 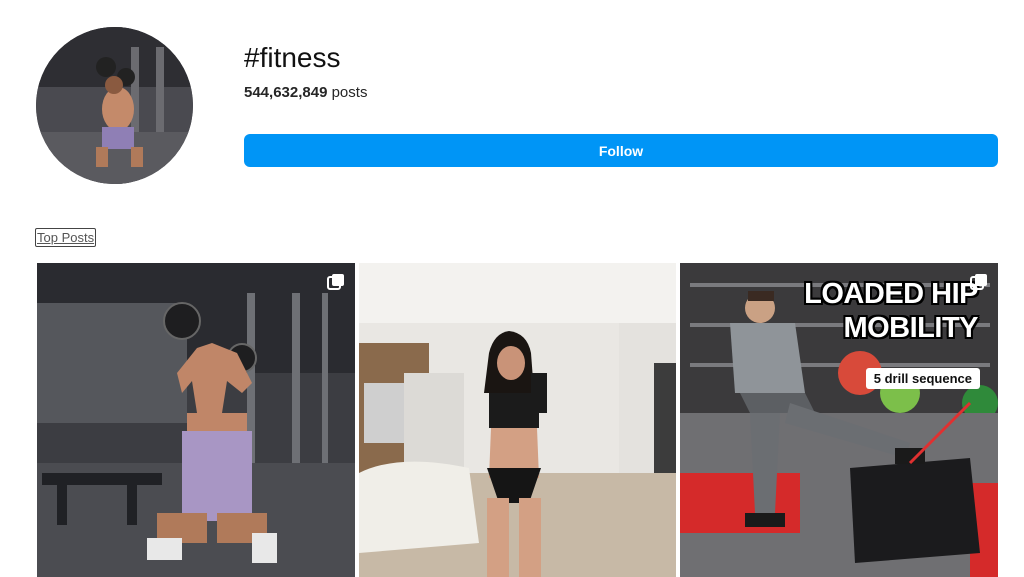 I want to click on post-overlay-tag: 5 drill sequence, so click(x=922, y=378).